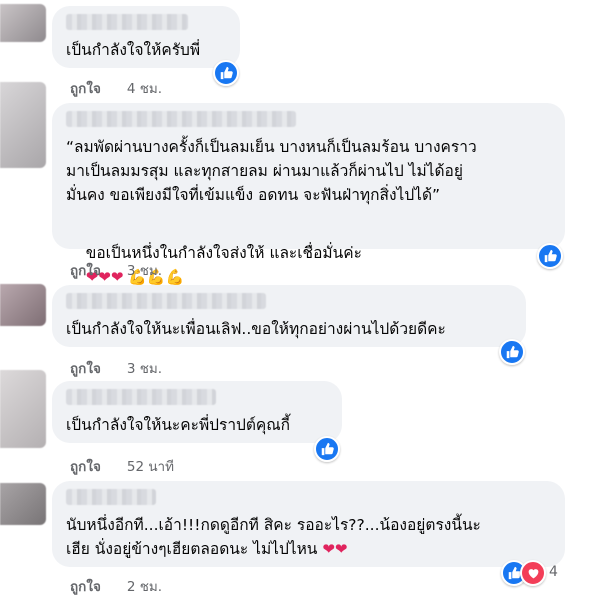 The width and height of the screenshot is (600, 603). What do you see at coordinates (122, 466) in the screenshot?
I see `comment-actions: ถูกใจ 52 นาที` at bounding box center [122, 466].